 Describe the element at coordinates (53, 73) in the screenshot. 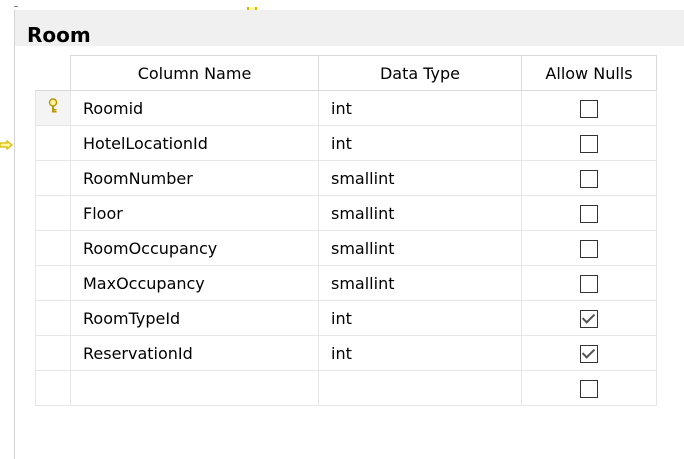

I see `row-selector-header` at that location.